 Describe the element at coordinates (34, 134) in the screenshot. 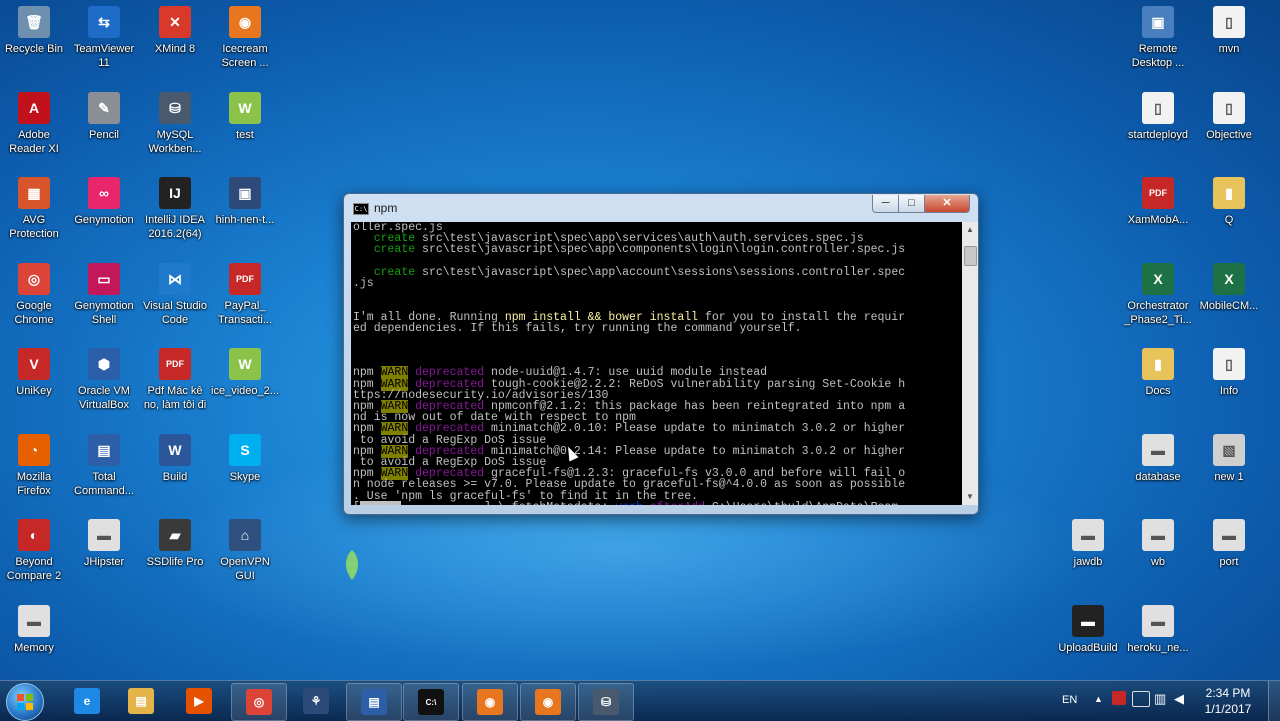

I see `desktop-icon-label: Adobe` at that location.